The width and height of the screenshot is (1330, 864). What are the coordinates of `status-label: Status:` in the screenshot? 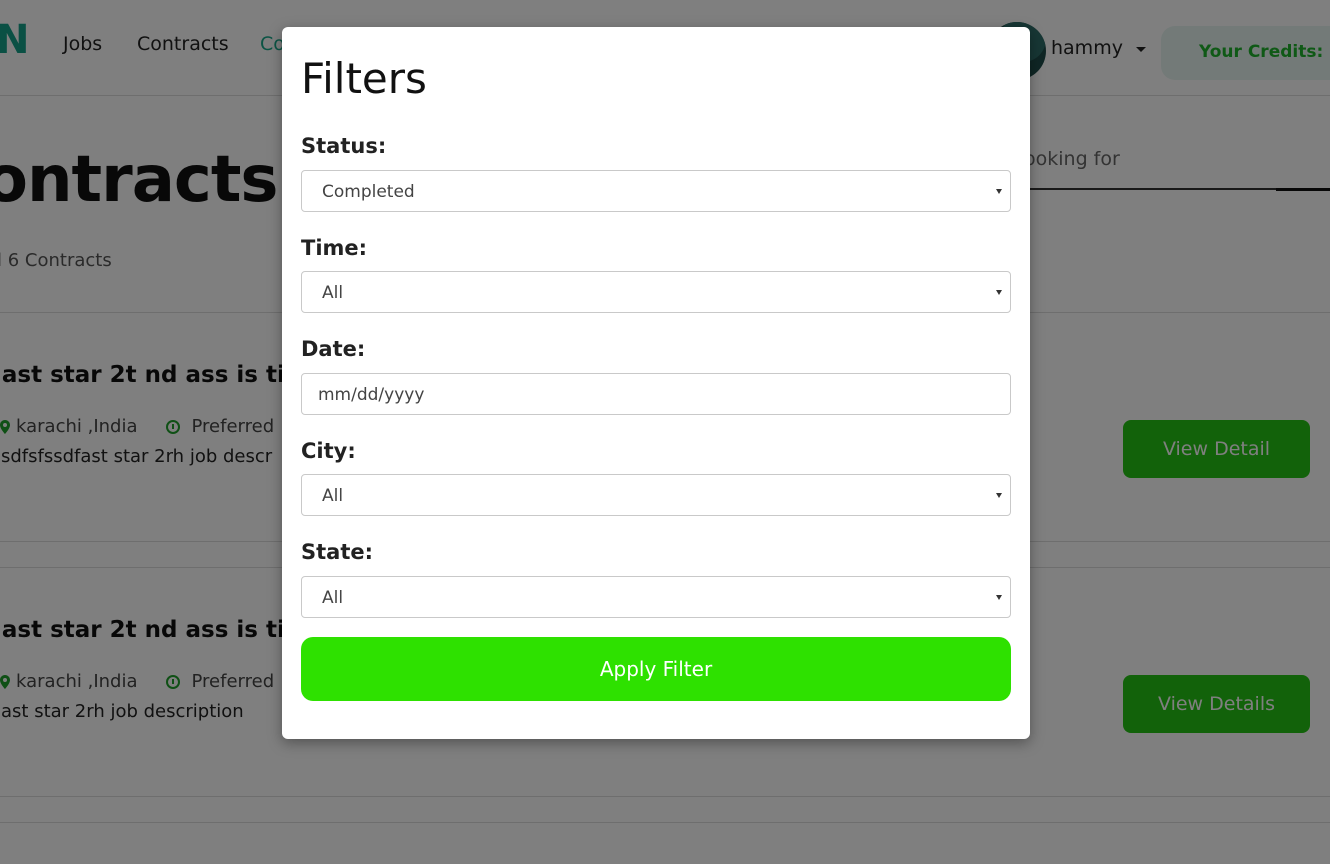 It's located at (344, 146).